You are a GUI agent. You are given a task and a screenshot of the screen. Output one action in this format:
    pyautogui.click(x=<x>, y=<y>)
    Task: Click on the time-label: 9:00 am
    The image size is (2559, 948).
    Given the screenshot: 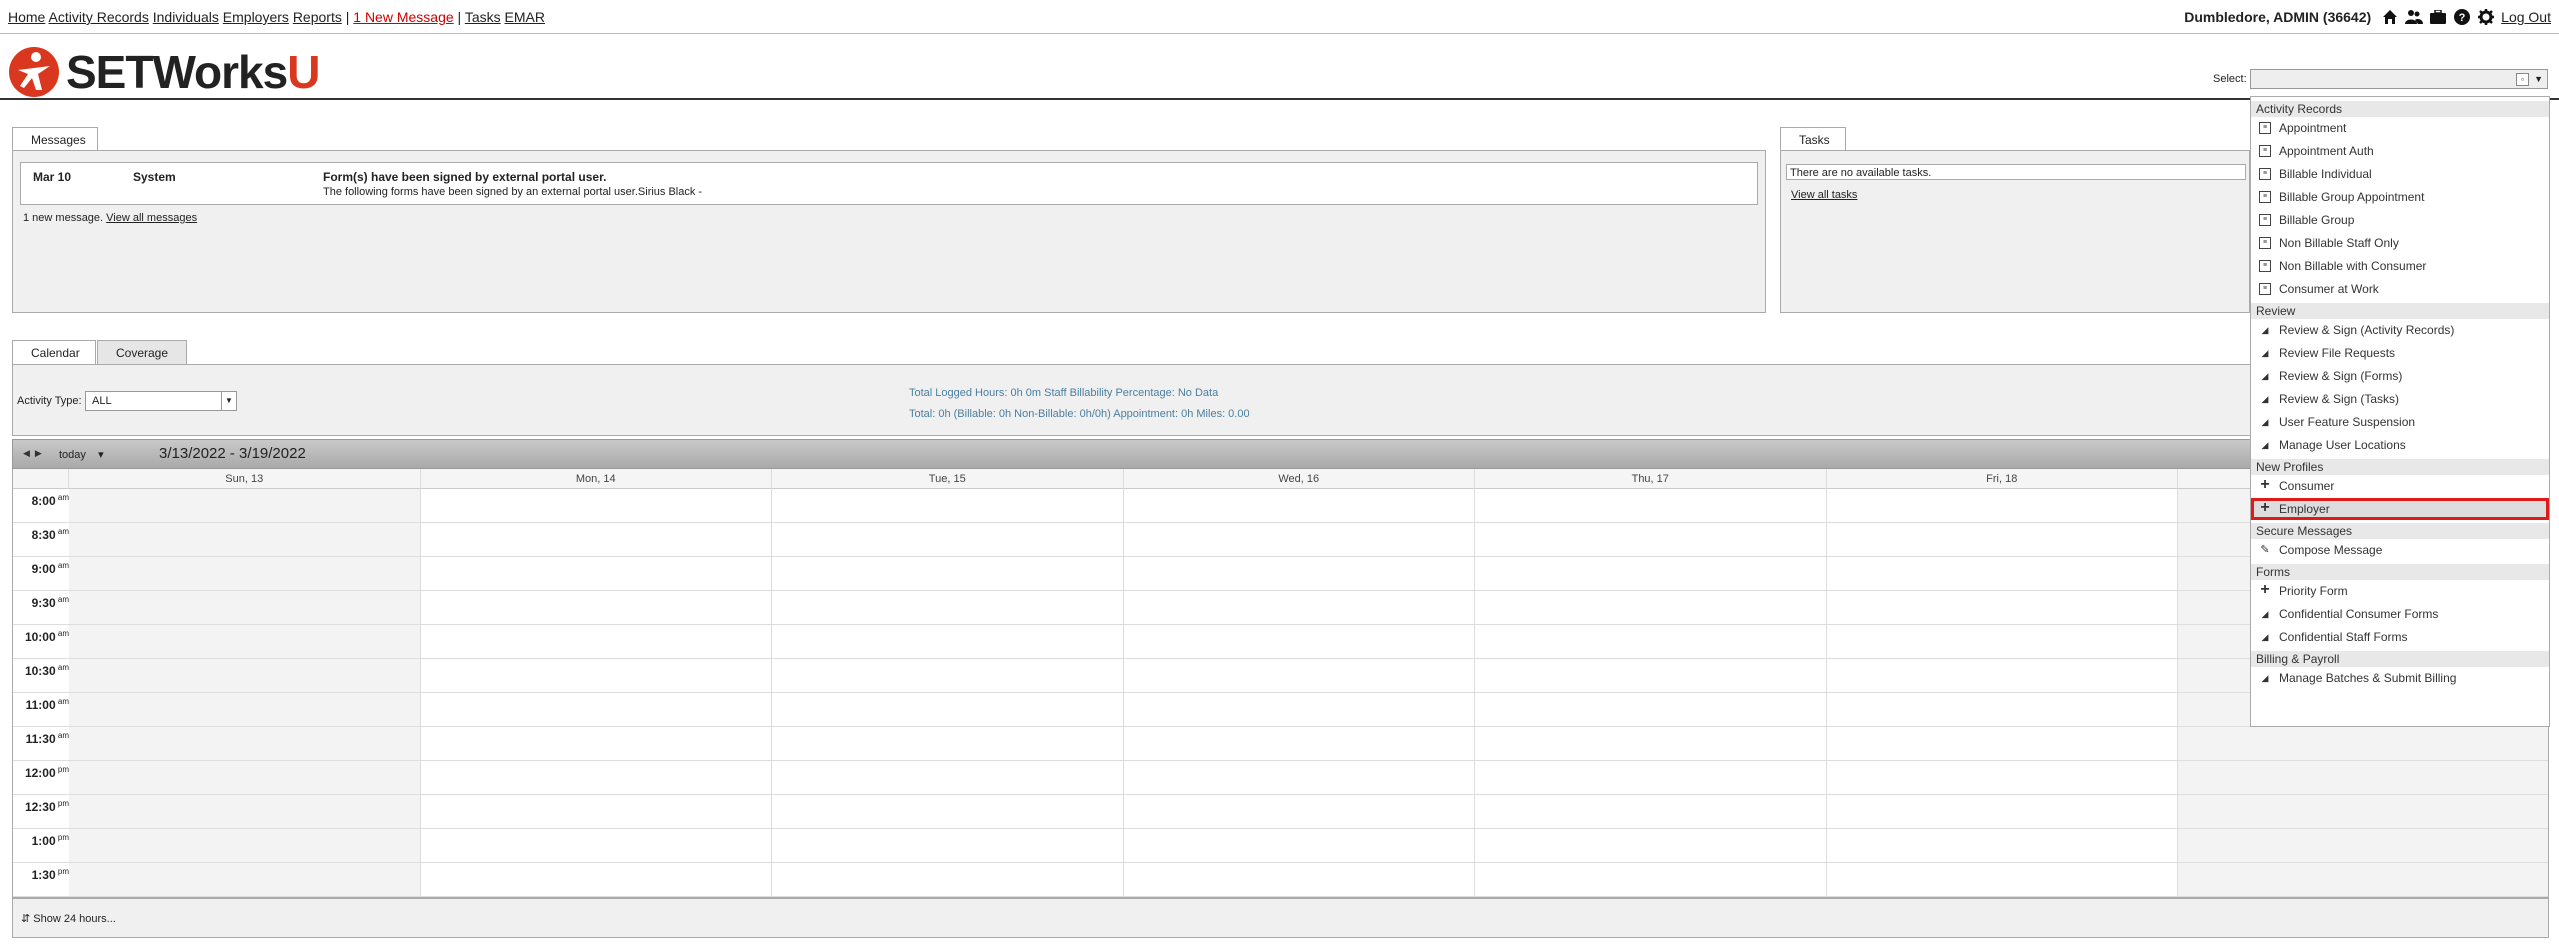 What is the action you would take?
    pyautogui.click(x=50, y=568)
    